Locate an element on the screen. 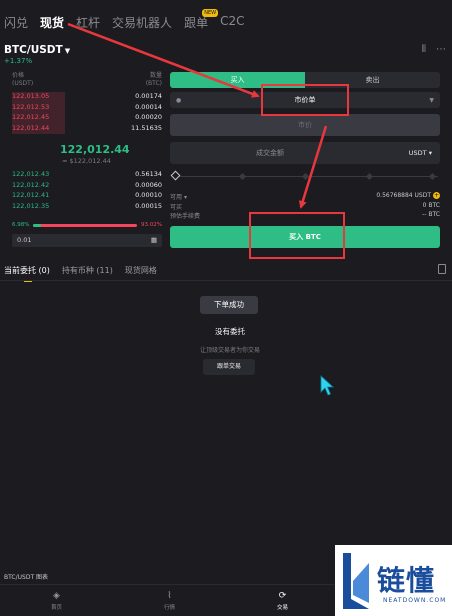  bid-qty: 0.56134 is located at coordinates (148, 174).